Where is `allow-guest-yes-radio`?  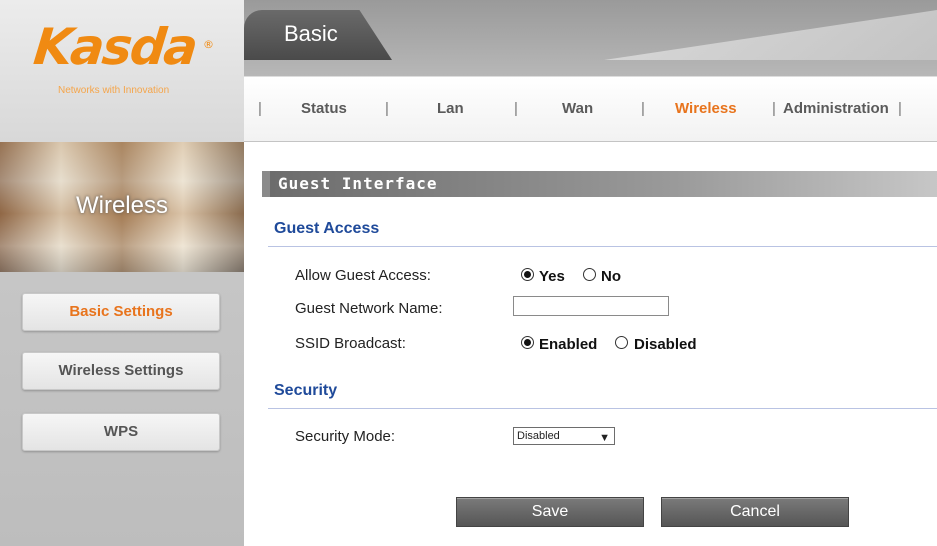 allow-guest-yes-radio is located at coordinates (527, 274).